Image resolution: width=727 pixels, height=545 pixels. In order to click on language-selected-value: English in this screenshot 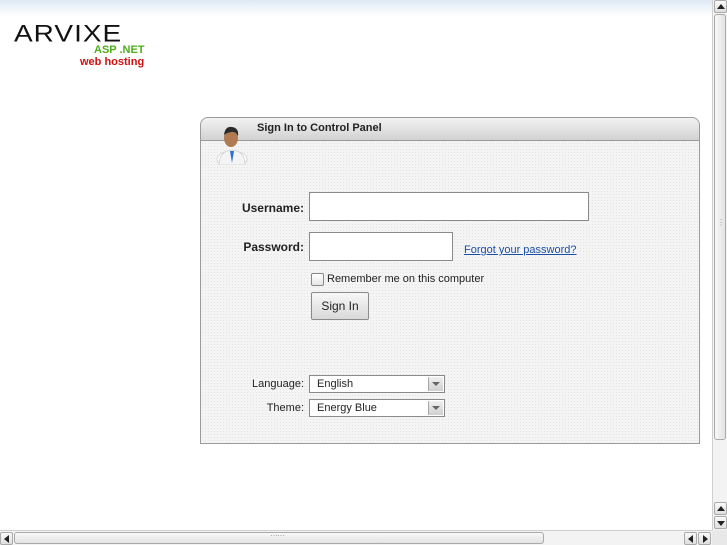, I will do `click(335, 384)`.